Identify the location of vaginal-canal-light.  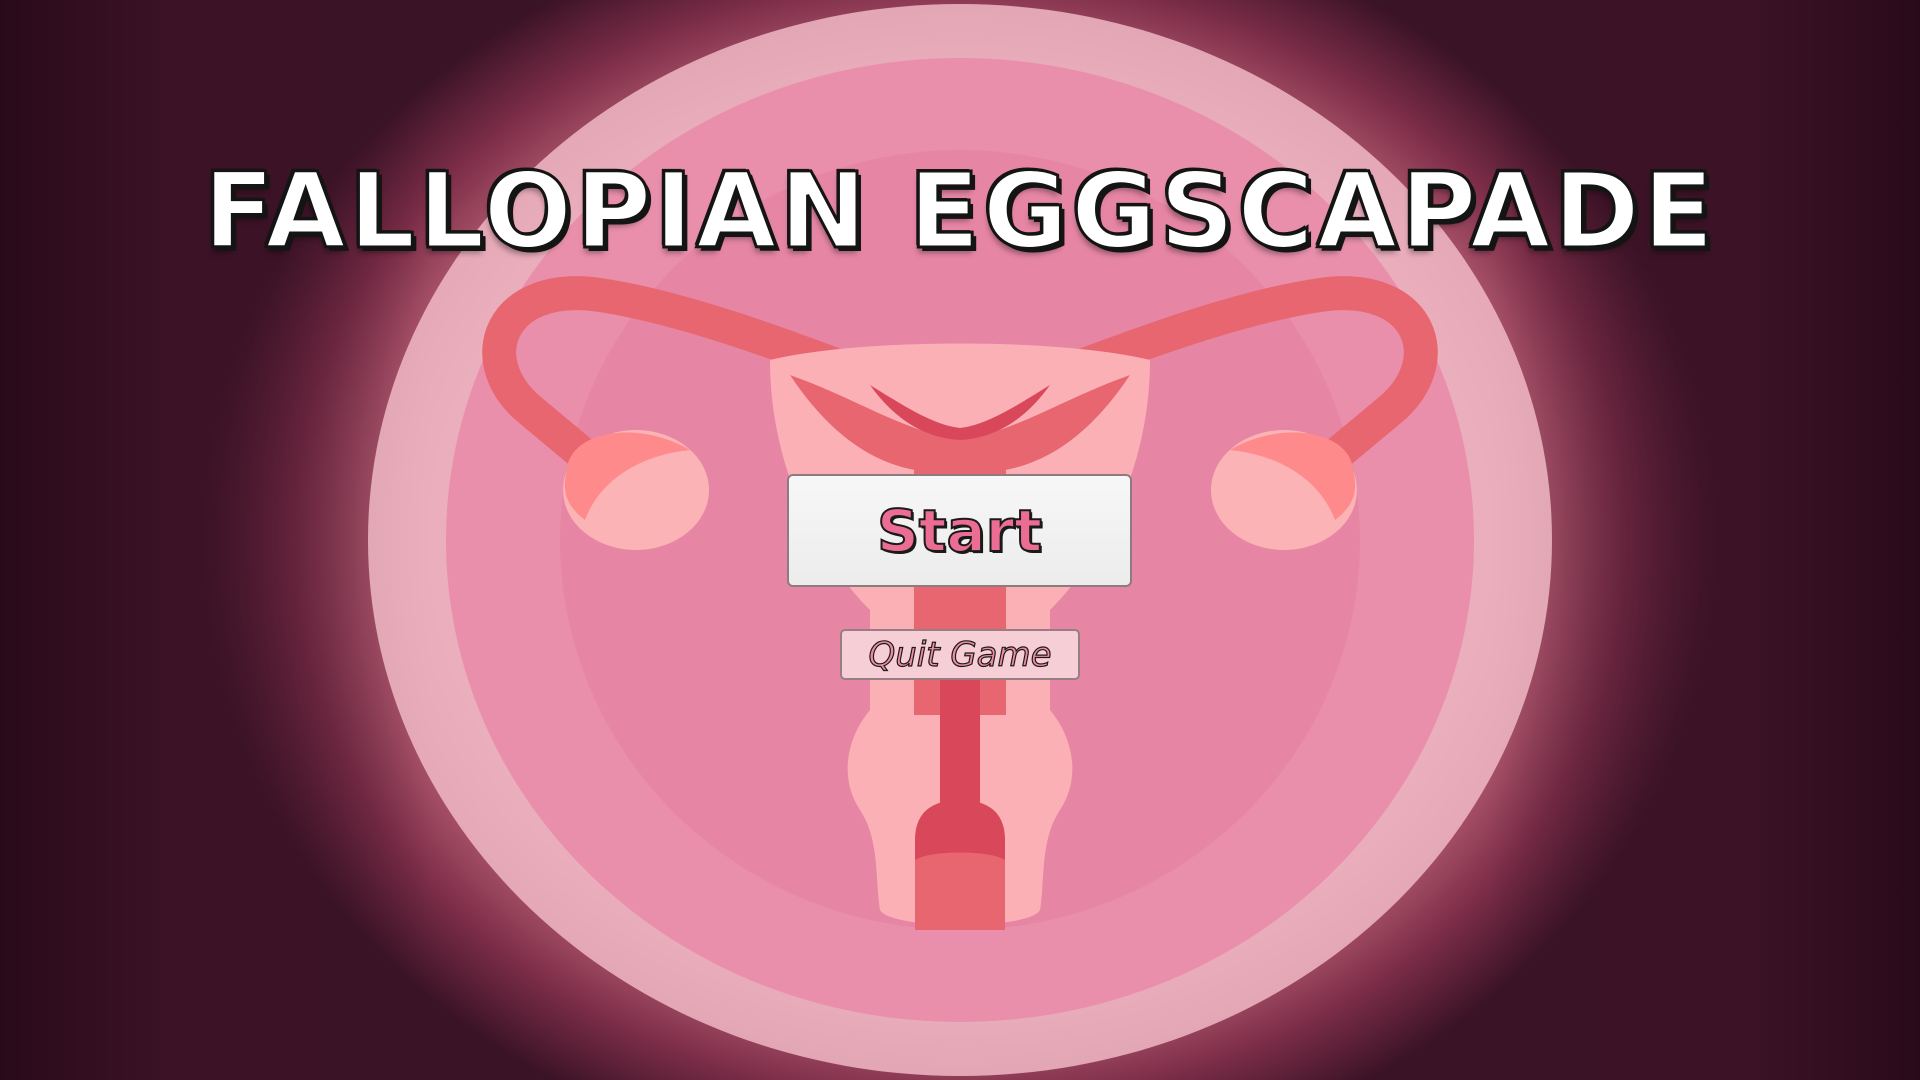
(960, 891).